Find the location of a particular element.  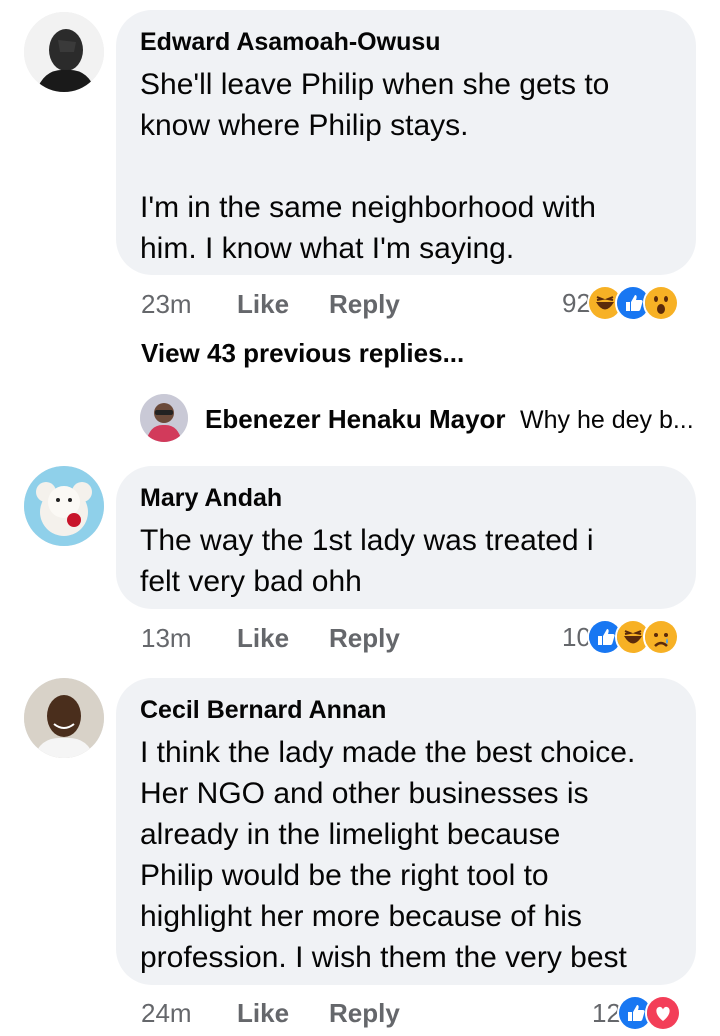

comment-timestamp: 13m is located at coordinates (166, 638).